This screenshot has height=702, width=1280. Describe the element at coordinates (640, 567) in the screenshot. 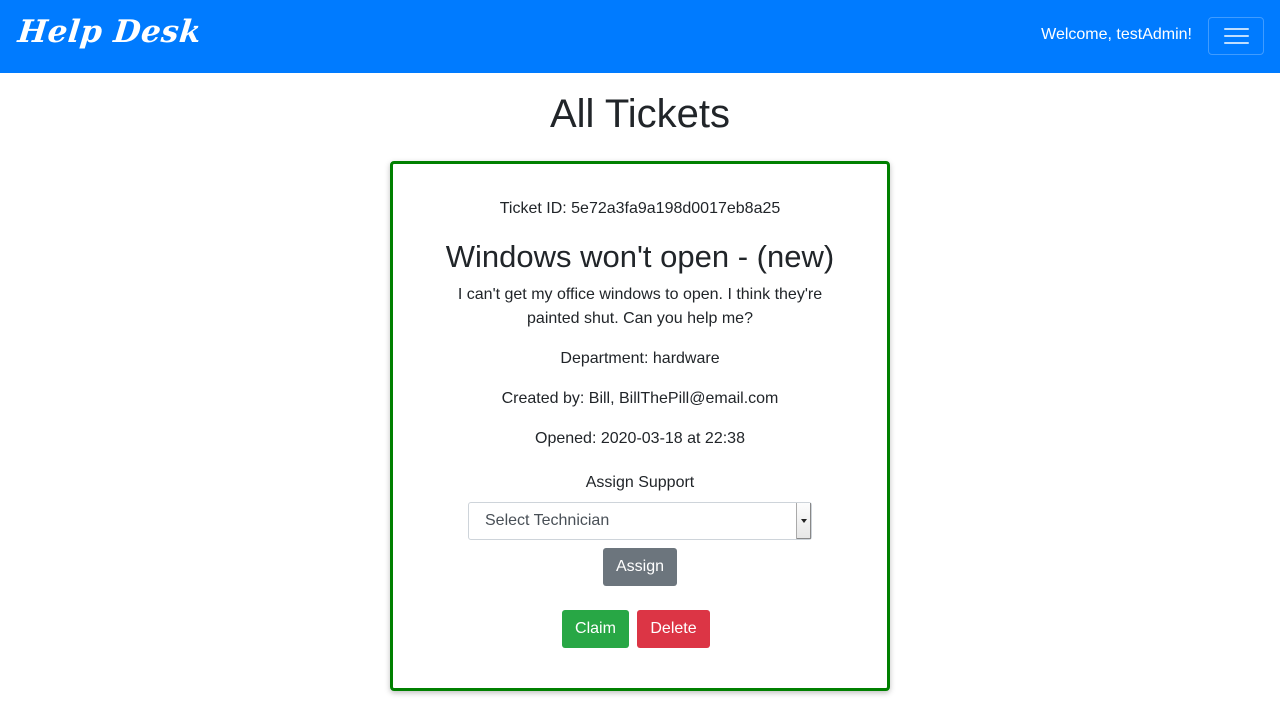

I see `assign-button: Assign` at that location.